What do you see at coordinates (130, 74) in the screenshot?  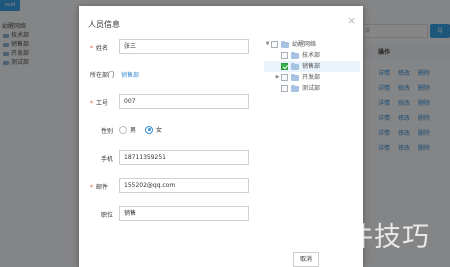 I see `department-value: 销售部` at bounding box center [130, 74].